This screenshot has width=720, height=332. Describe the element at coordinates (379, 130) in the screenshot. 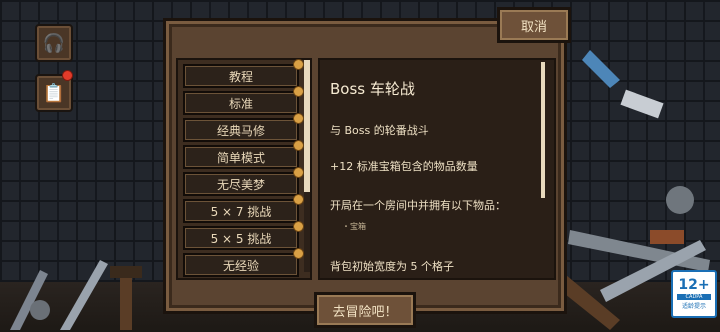

I see `mode-desc-line: 与 Boss 的轮番战斗` at that location.